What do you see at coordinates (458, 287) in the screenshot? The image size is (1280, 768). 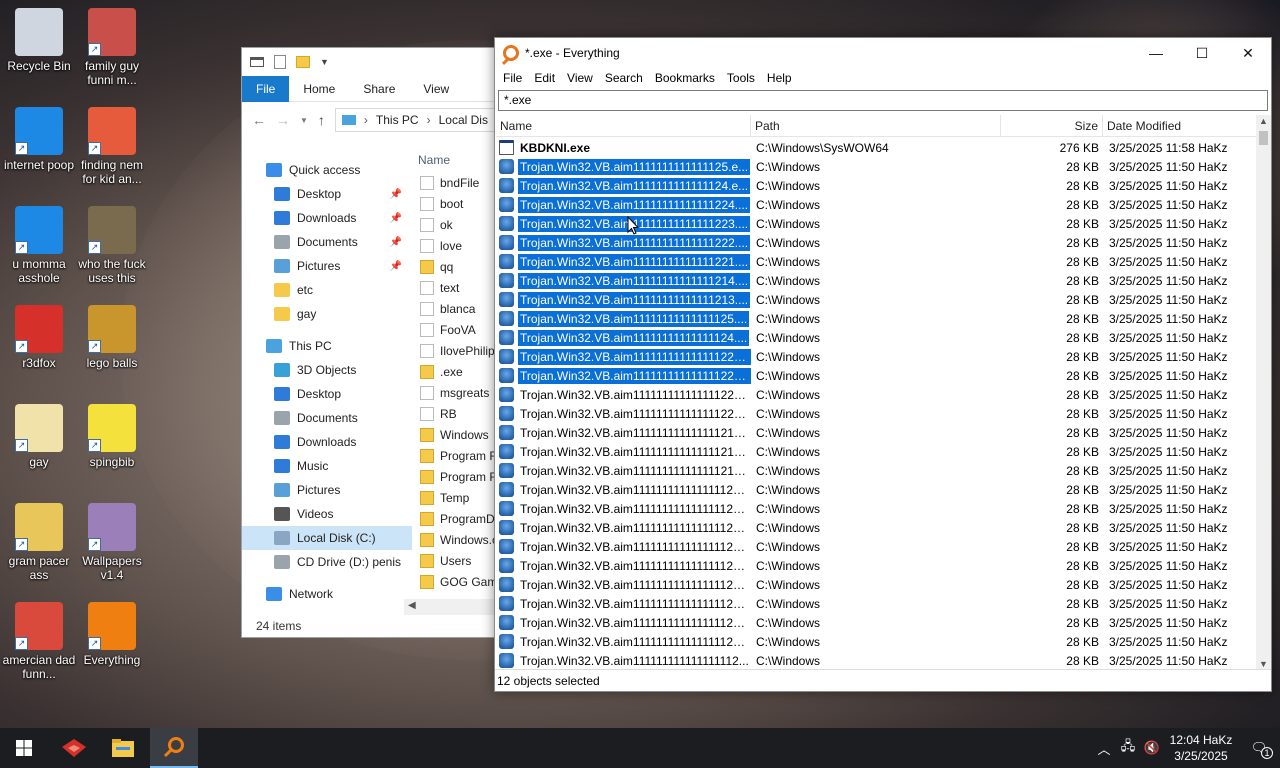 I see `file-row: text` at bounding box center [458, 287].